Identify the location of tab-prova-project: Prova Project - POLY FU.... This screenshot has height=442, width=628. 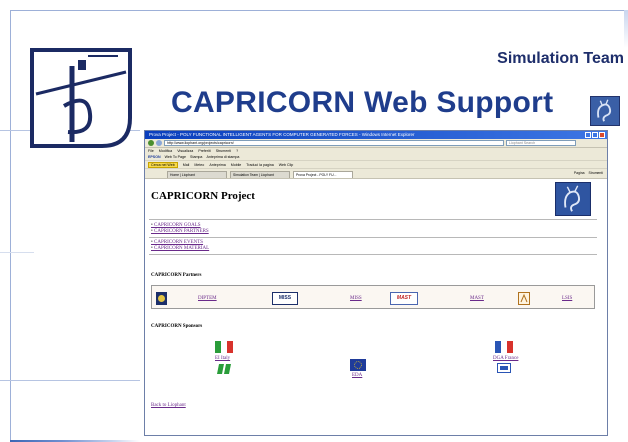
(323, 174).